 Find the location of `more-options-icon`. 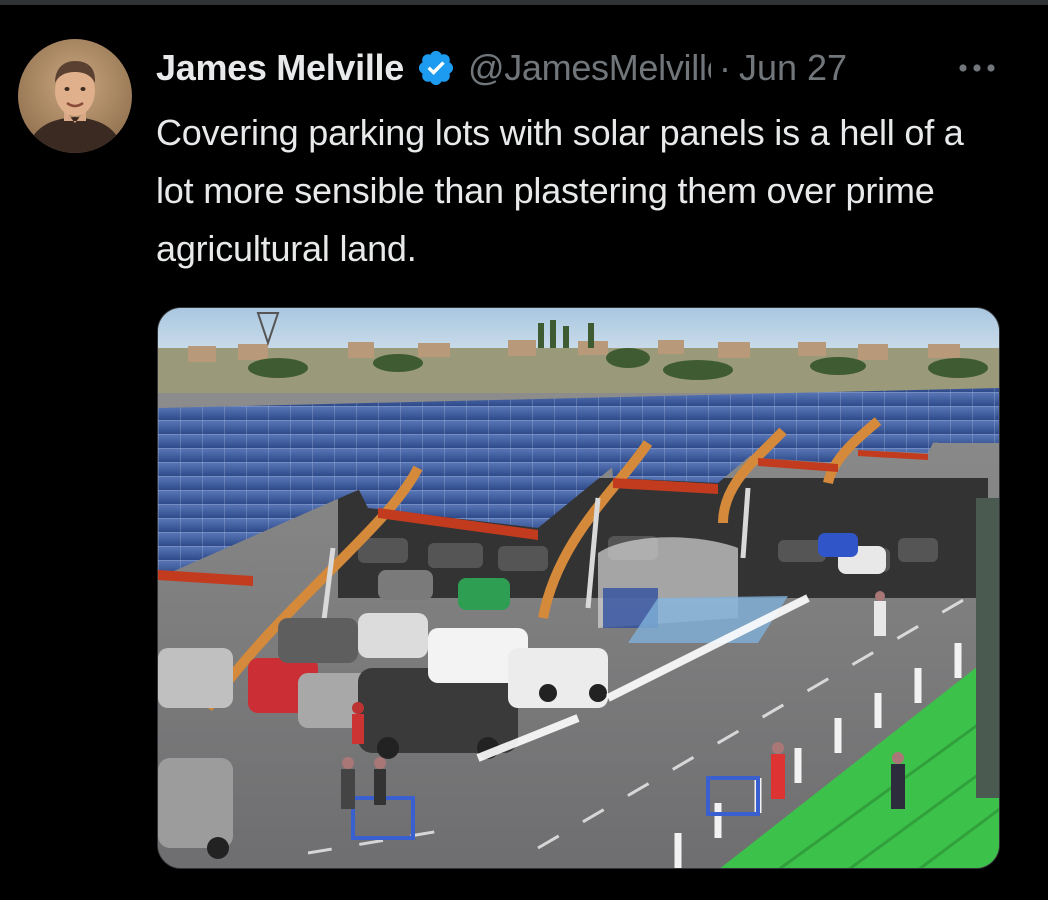

more-options-icon is located at coordinates (977, 68).